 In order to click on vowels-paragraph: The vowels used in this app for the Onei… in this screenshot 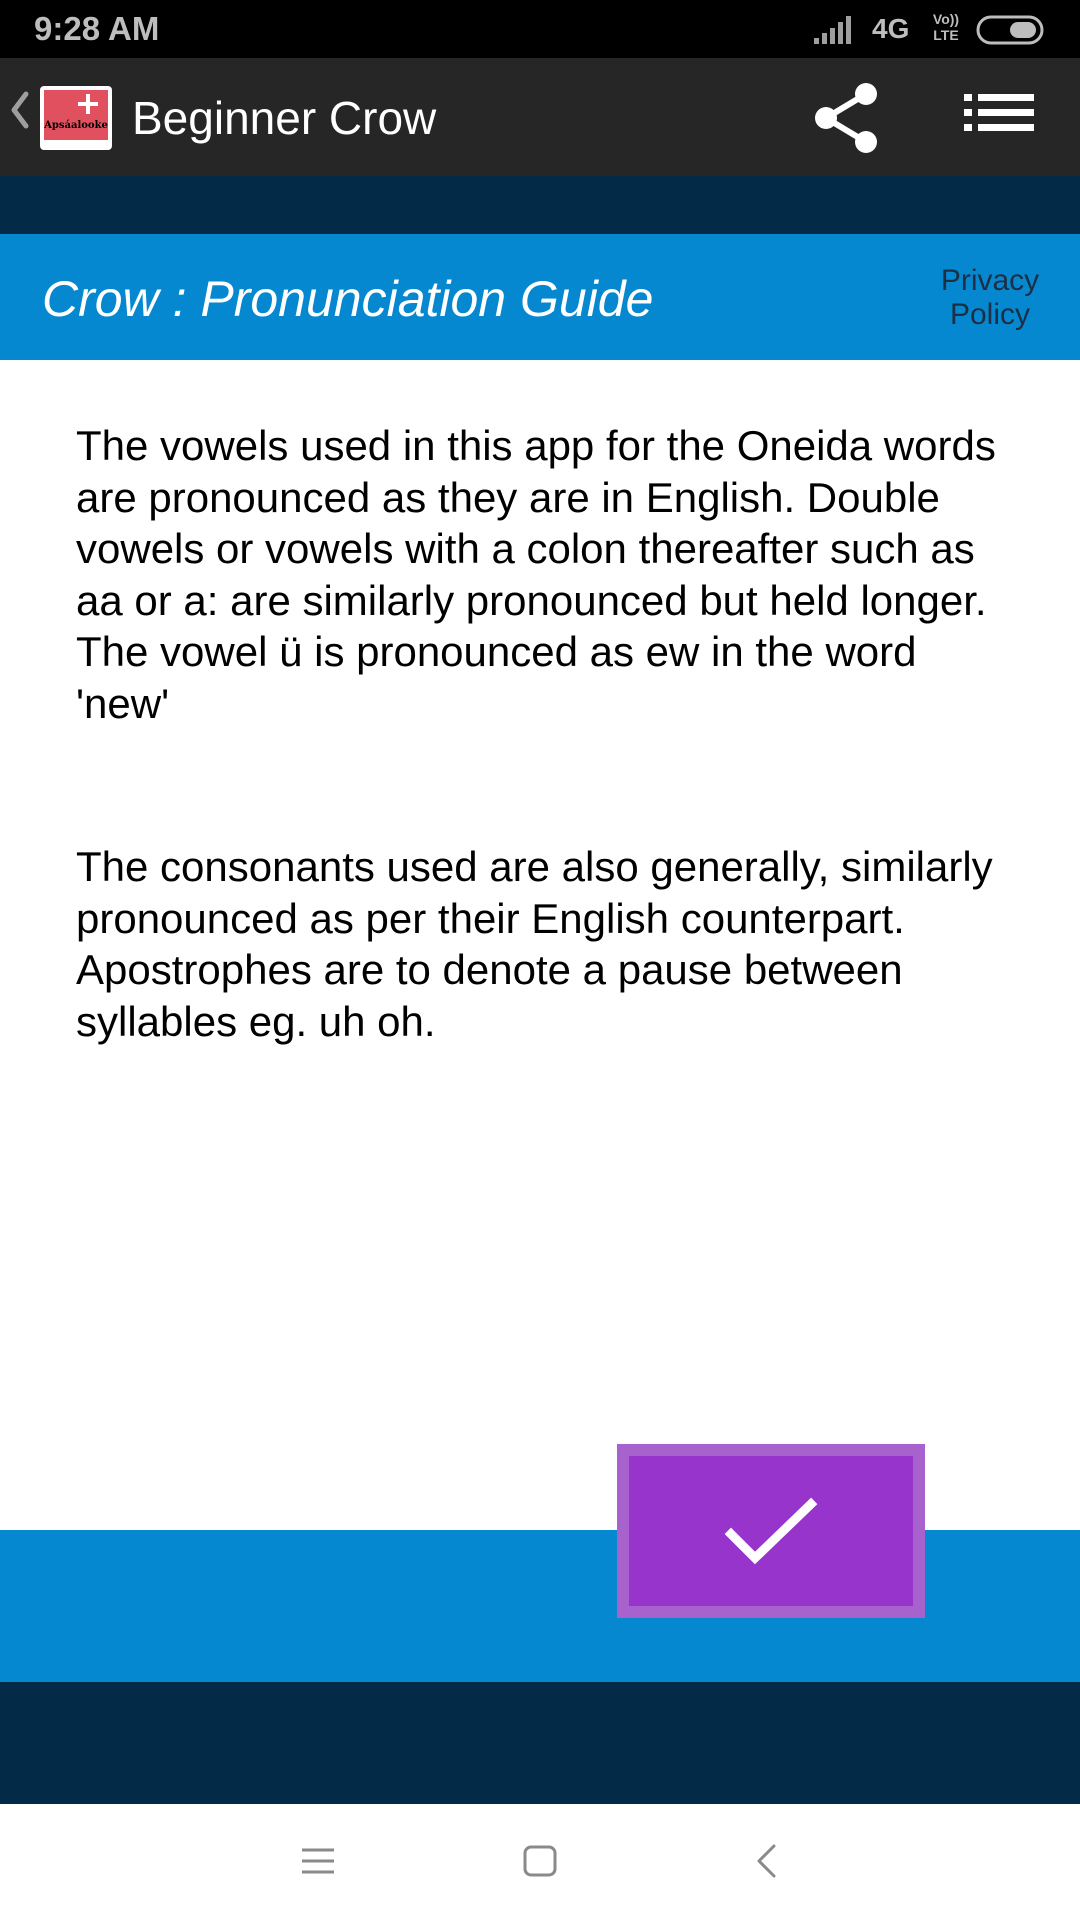, I will do `click(536, 574)`.